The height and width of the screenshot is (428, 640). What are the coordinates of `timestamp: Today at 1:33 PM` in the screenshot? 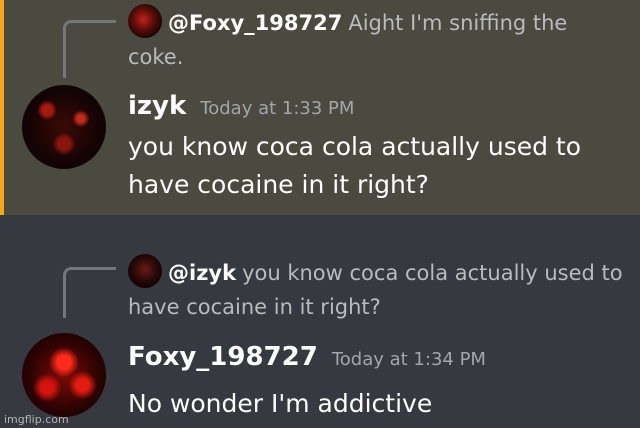 It's located at (277, 108).